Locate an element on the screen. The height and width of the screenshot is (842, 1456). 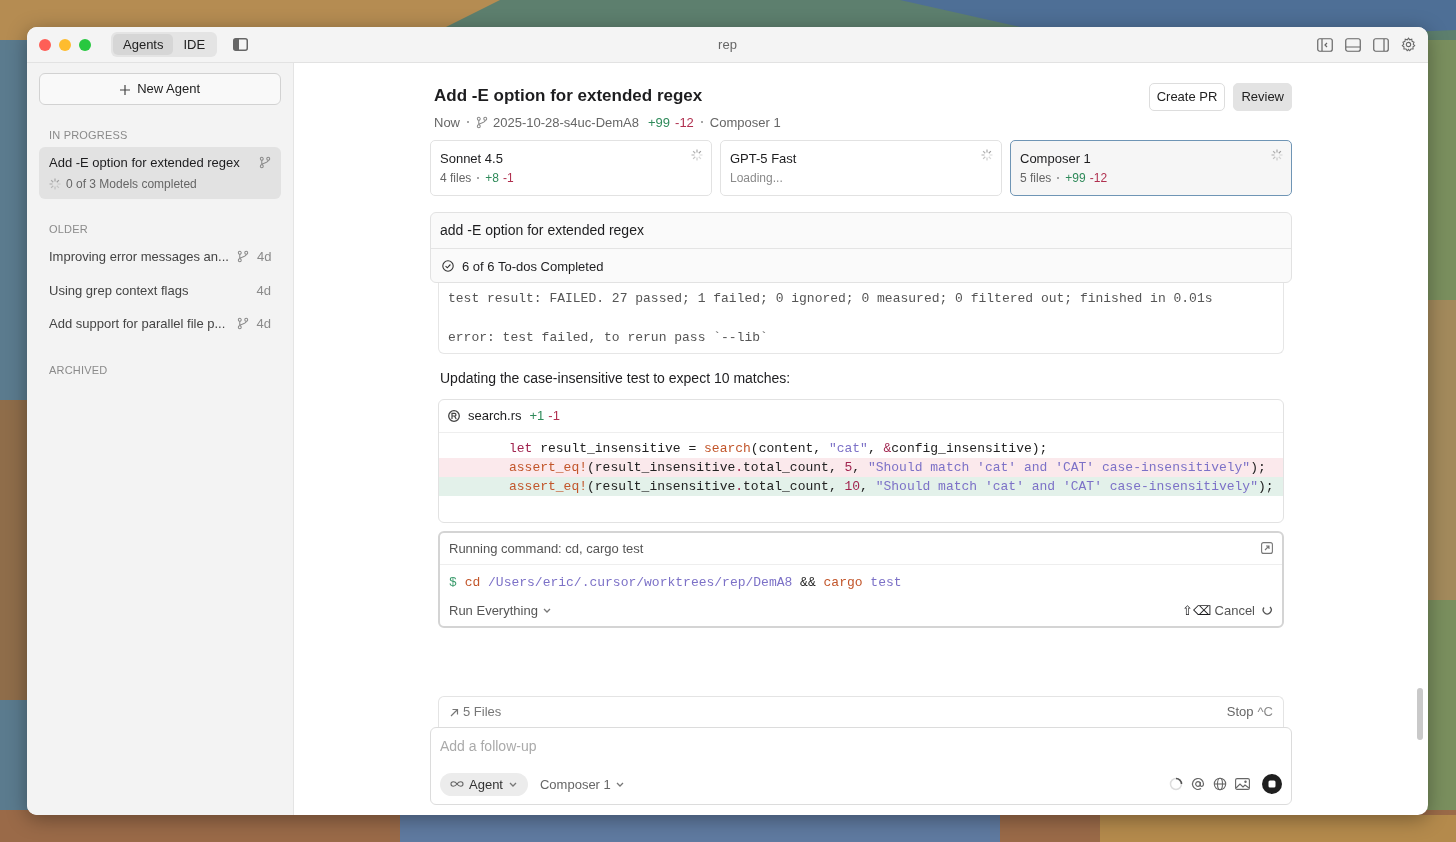
model-dropdown: Composer 1 is located at coordinates (582, 784).